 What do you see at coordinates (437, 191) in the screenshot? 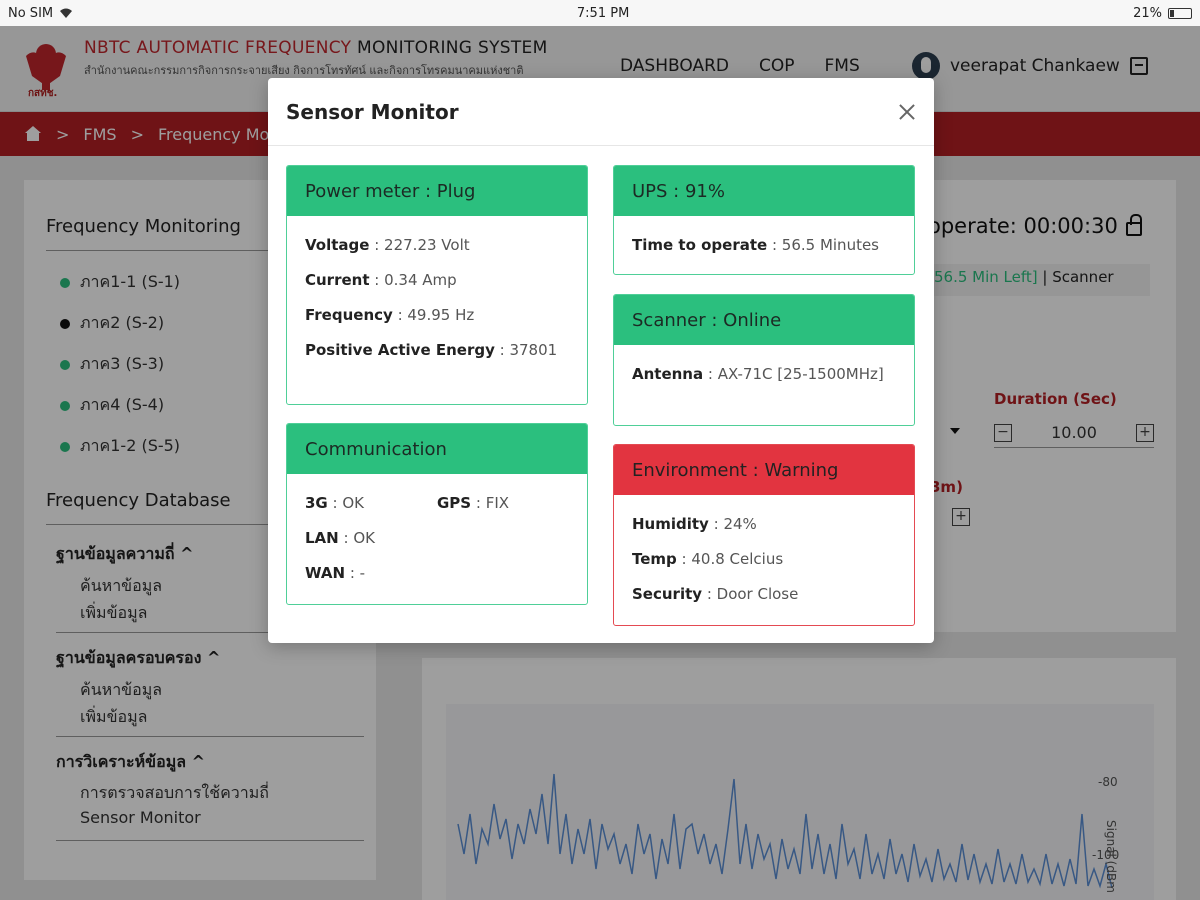
I see `card-header: Power meter : Plug` at bounding box center [437, 191].